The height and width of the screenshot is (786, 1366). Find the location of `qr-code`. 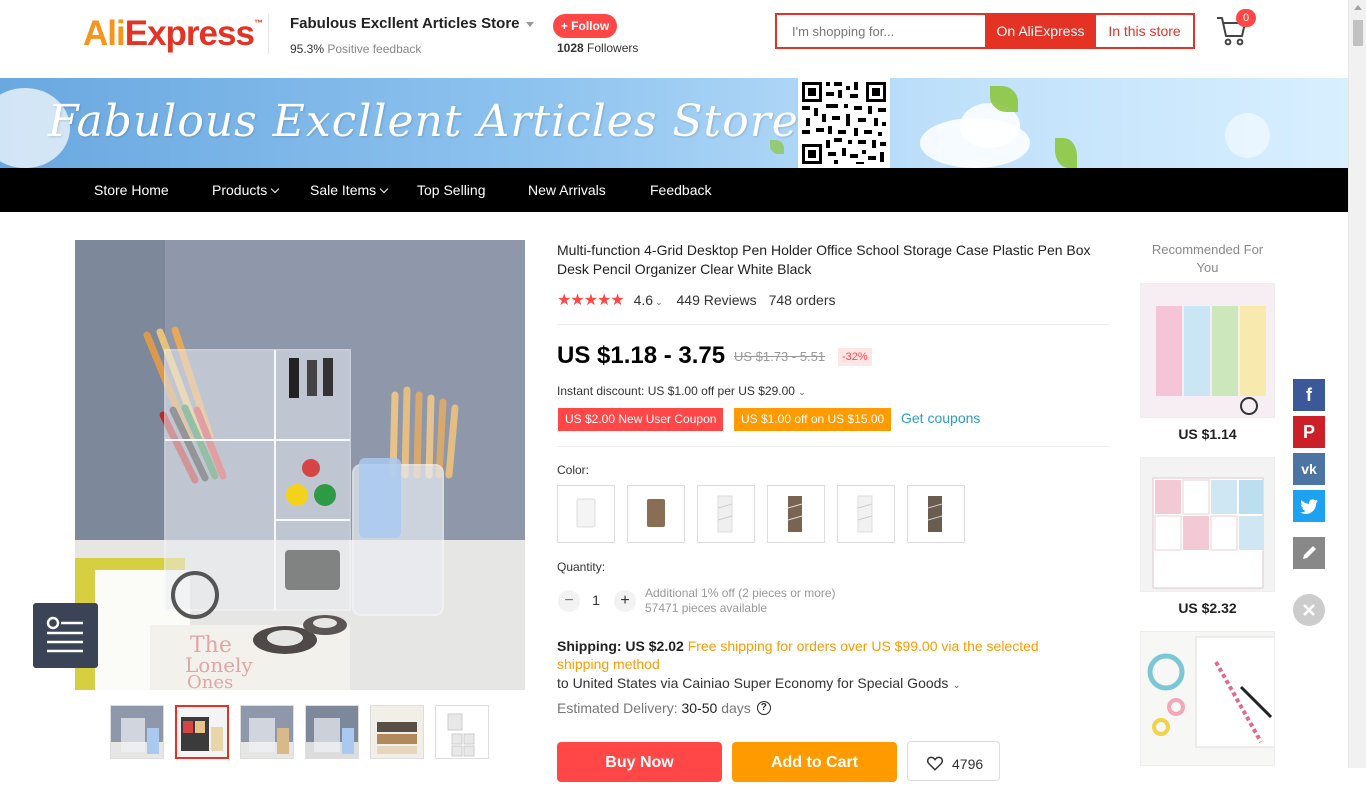

qr-code is located at coordinates (844, 123).